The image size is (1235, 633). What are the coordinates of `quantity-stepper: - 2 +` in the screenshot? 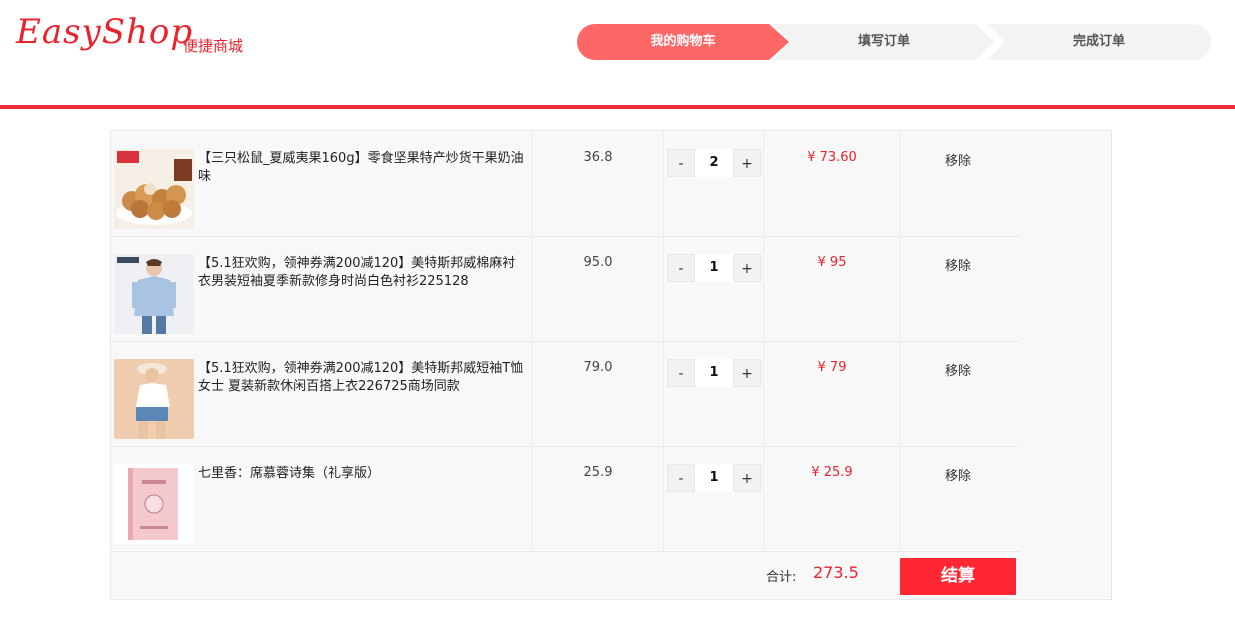 It's located at (715, 163).